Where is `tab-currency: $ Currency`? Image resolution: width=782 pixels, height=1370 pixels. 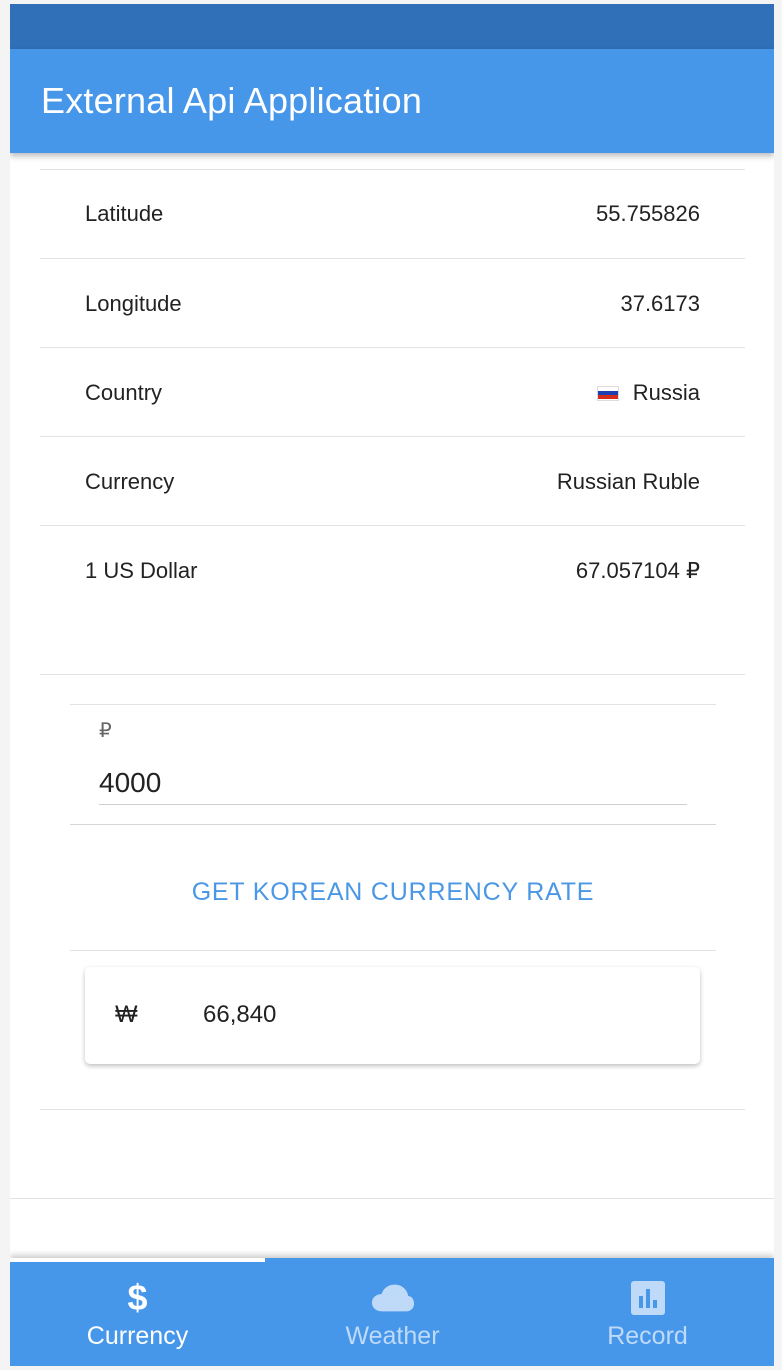
tab-currency: $ Currency is located at coordinates (137, 1312).